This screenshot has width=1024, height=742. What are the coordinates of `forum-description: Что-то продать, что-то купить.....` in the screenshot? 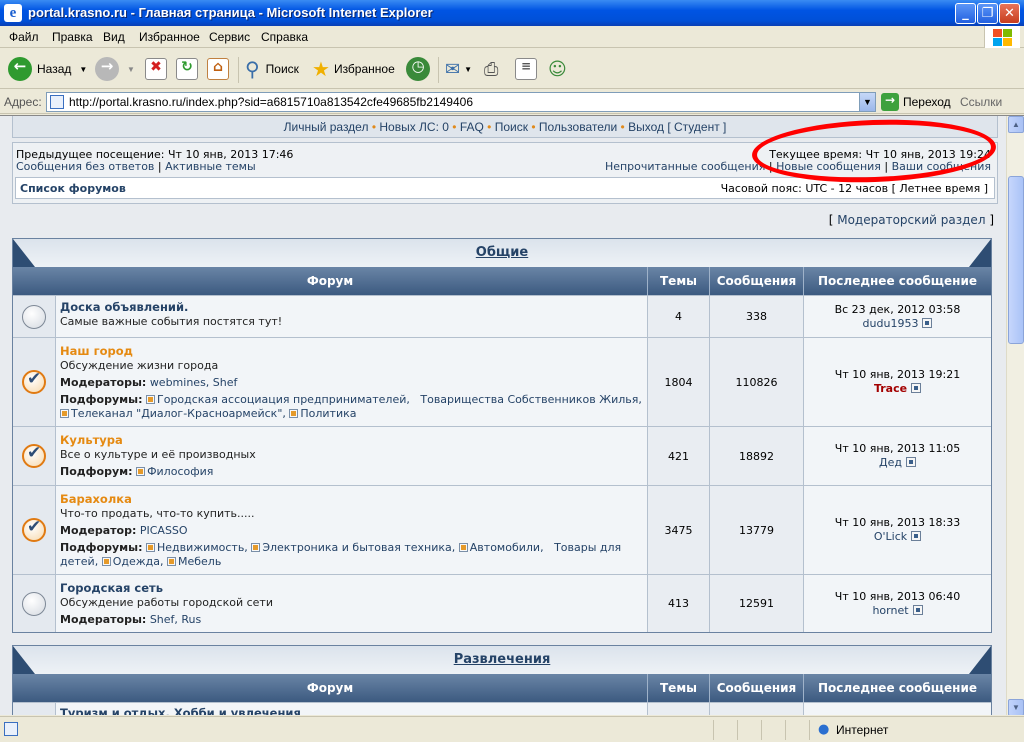 It's located at (157, 513).